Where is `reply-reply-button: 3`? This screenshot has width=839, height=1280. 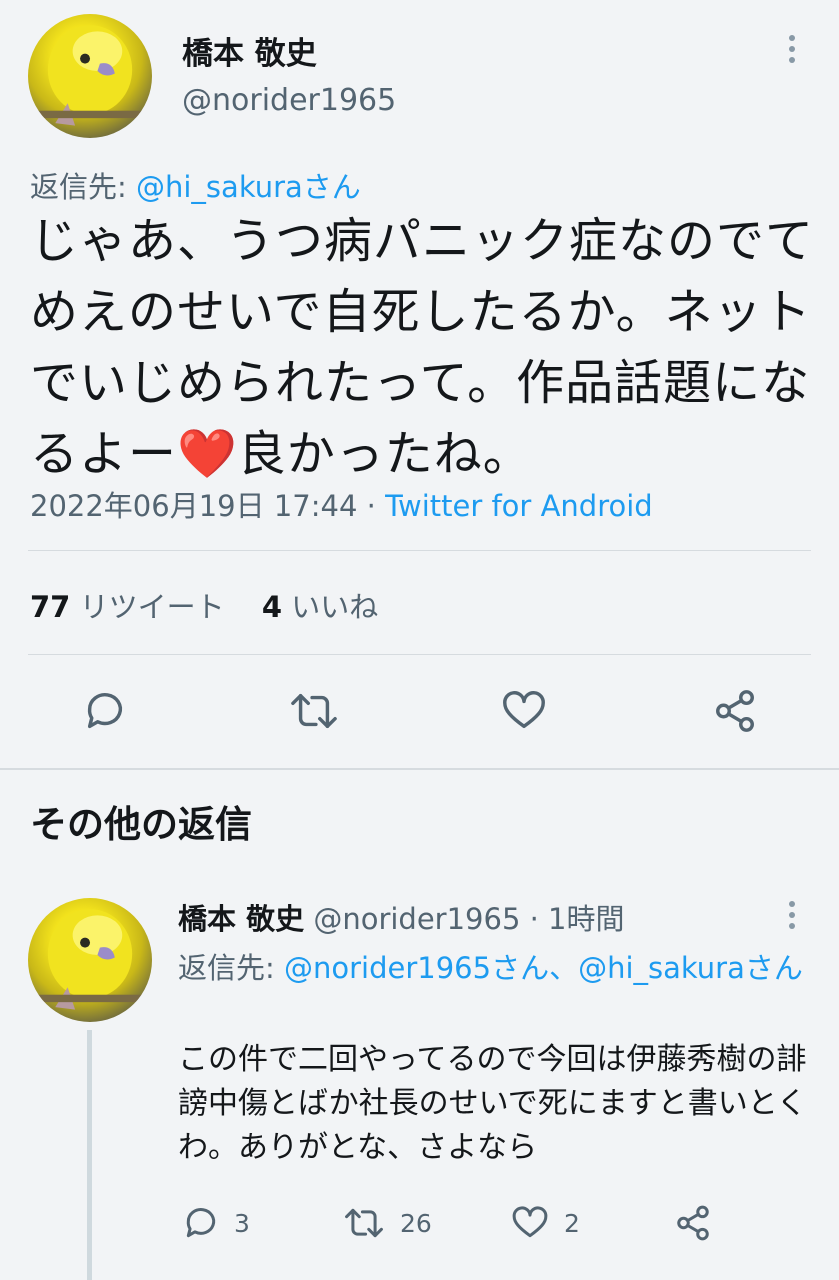
reply-reply-button: 3 is located at coordinates (216, 1223).